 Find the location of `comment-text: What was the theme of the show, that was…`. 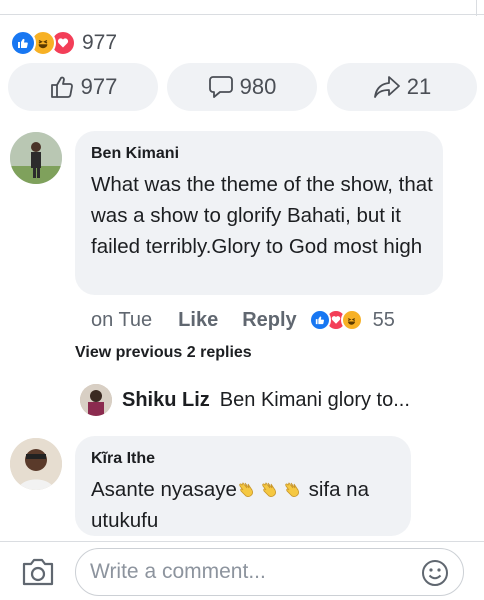

comment-text: What was the theme of the show, that was… is located at coordinates (262, 215).